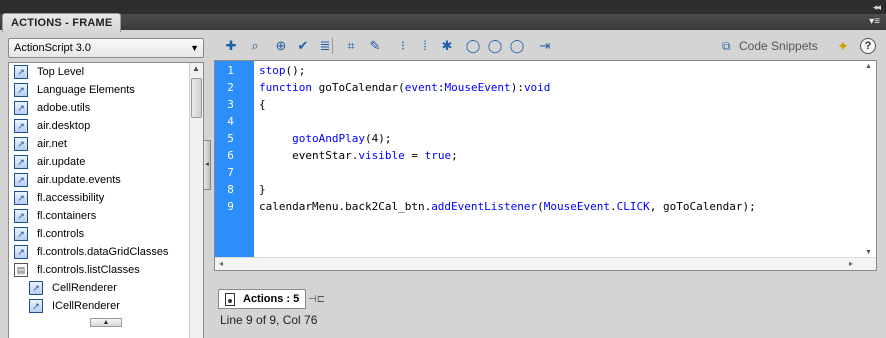 The image size is (886, 338). What do you see at coordinates (473, 46) in the screenshot?
I see `apply-block-comment-button: ◯` at bounding box center [473, 46].